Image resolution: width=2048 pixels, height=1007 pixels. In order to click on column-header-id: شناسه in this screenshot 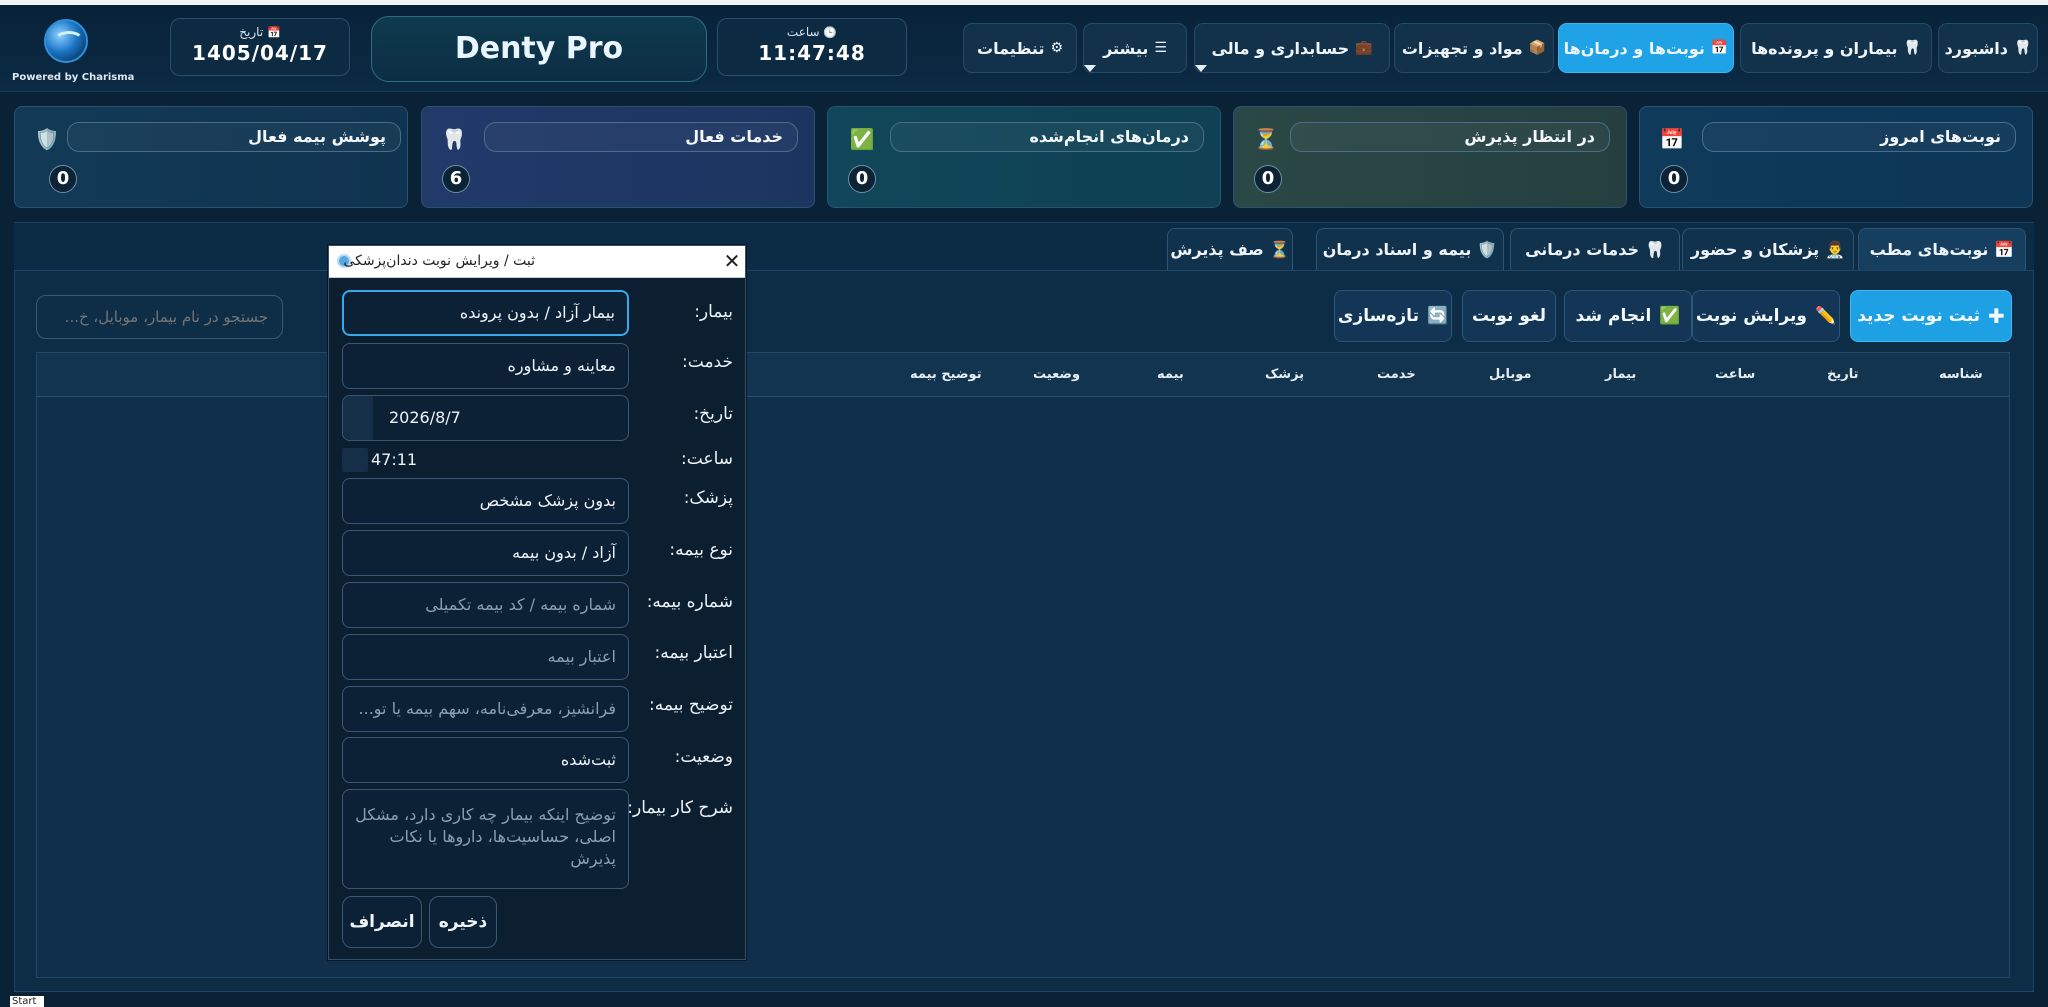, I will do `click(1961, 374)`.